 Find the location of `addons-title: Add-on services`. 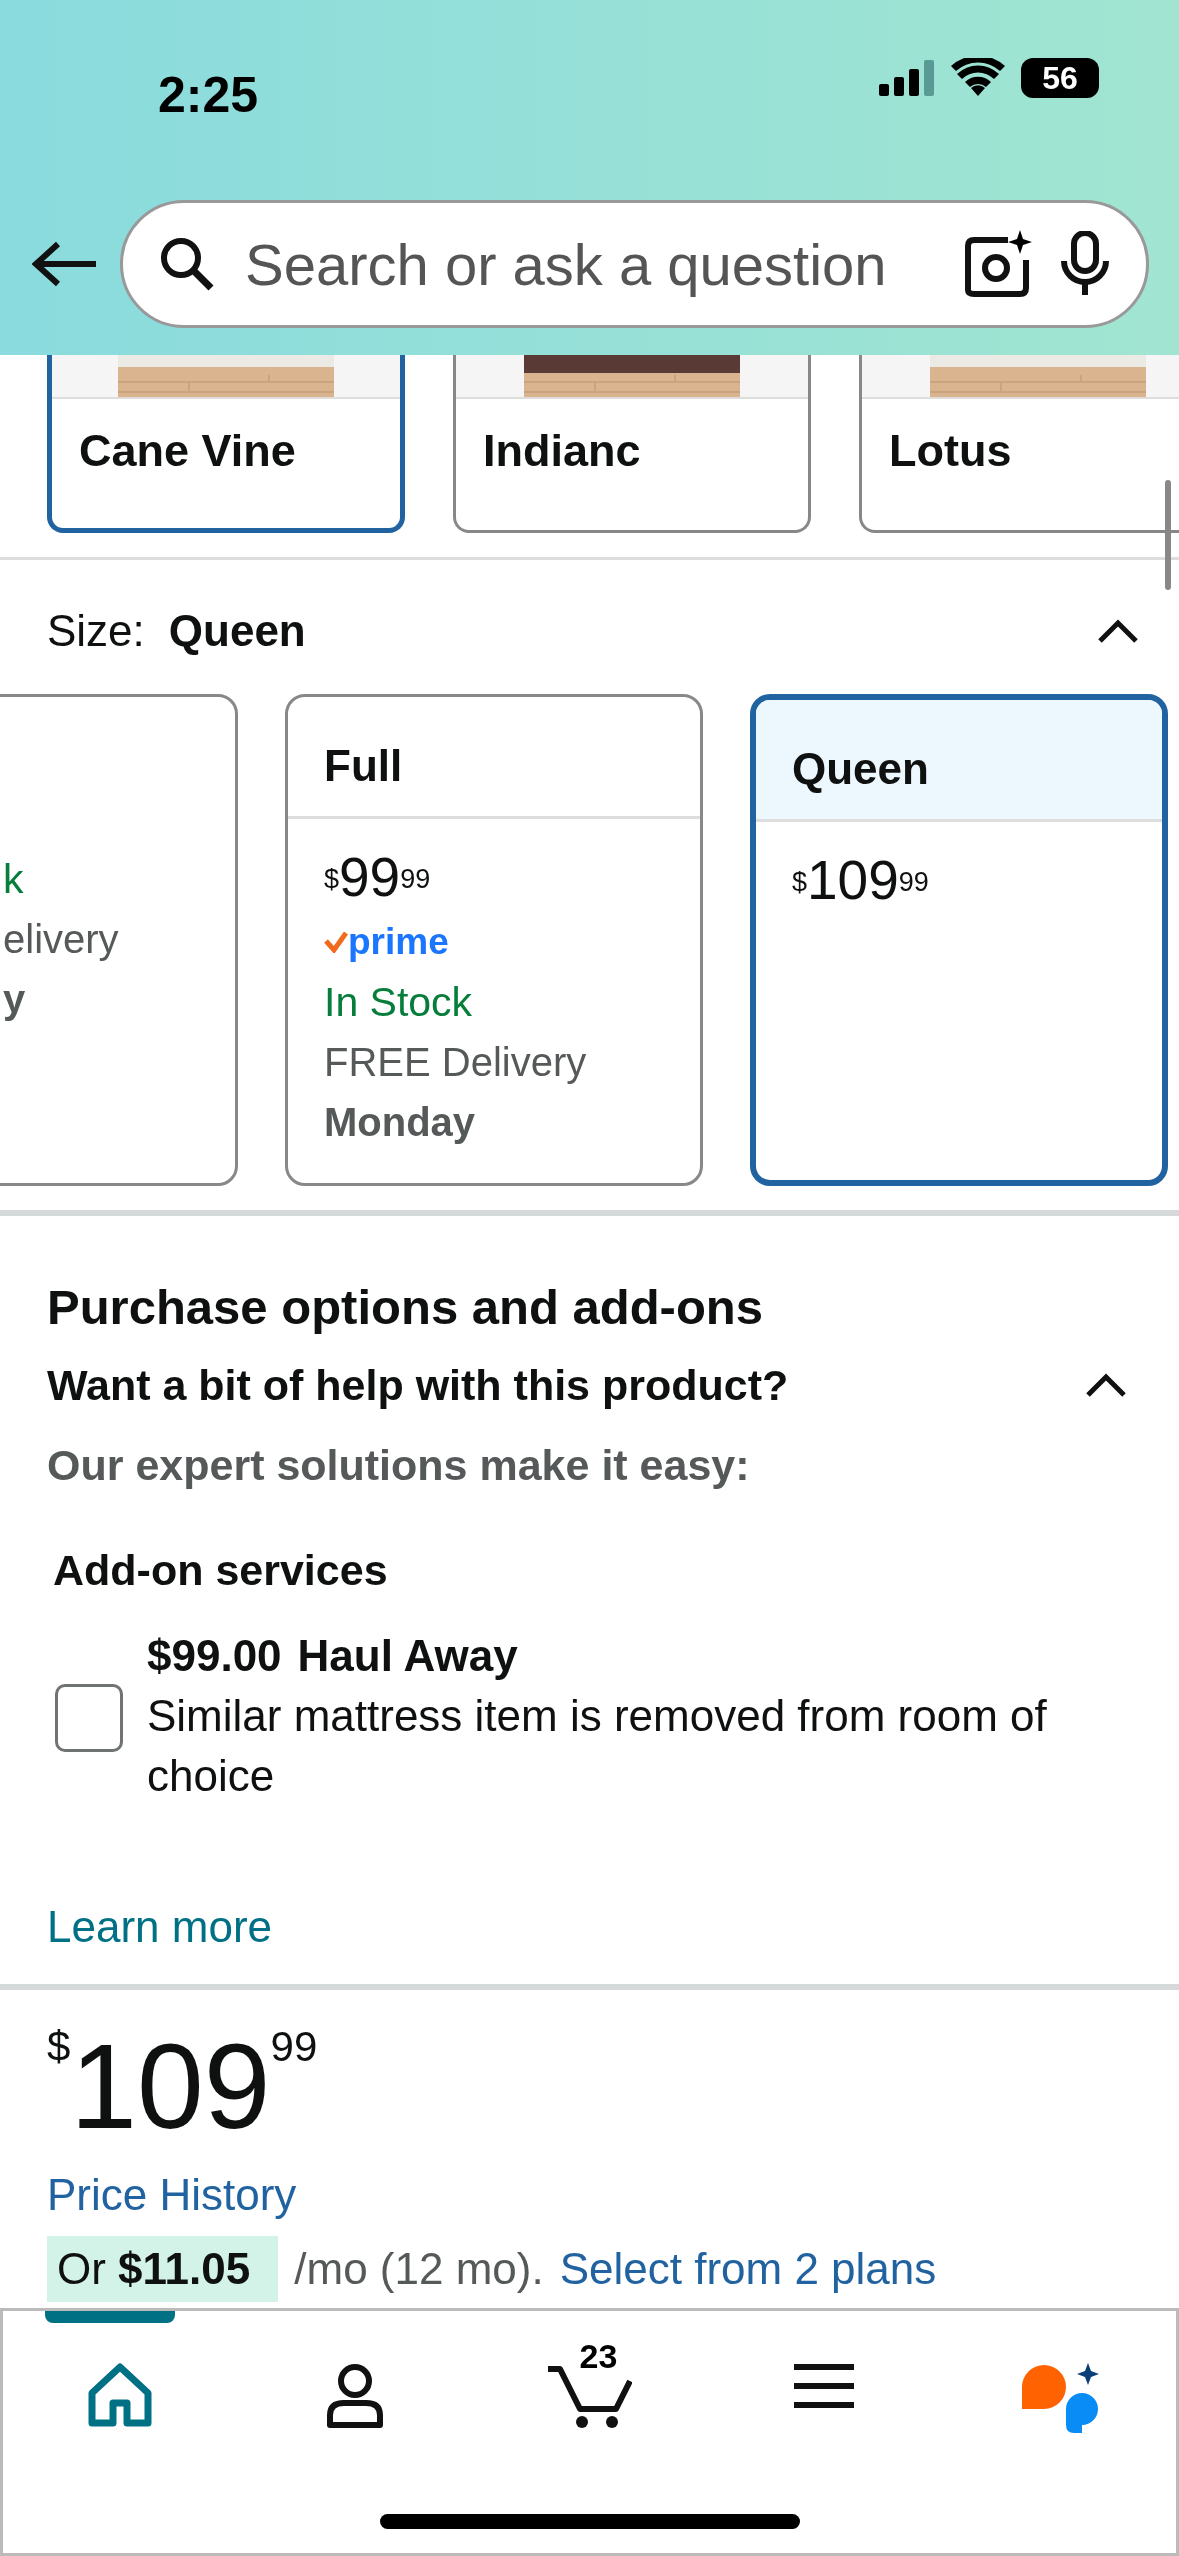

addons-title: Add-on services is located at coordinates (220, 1570).